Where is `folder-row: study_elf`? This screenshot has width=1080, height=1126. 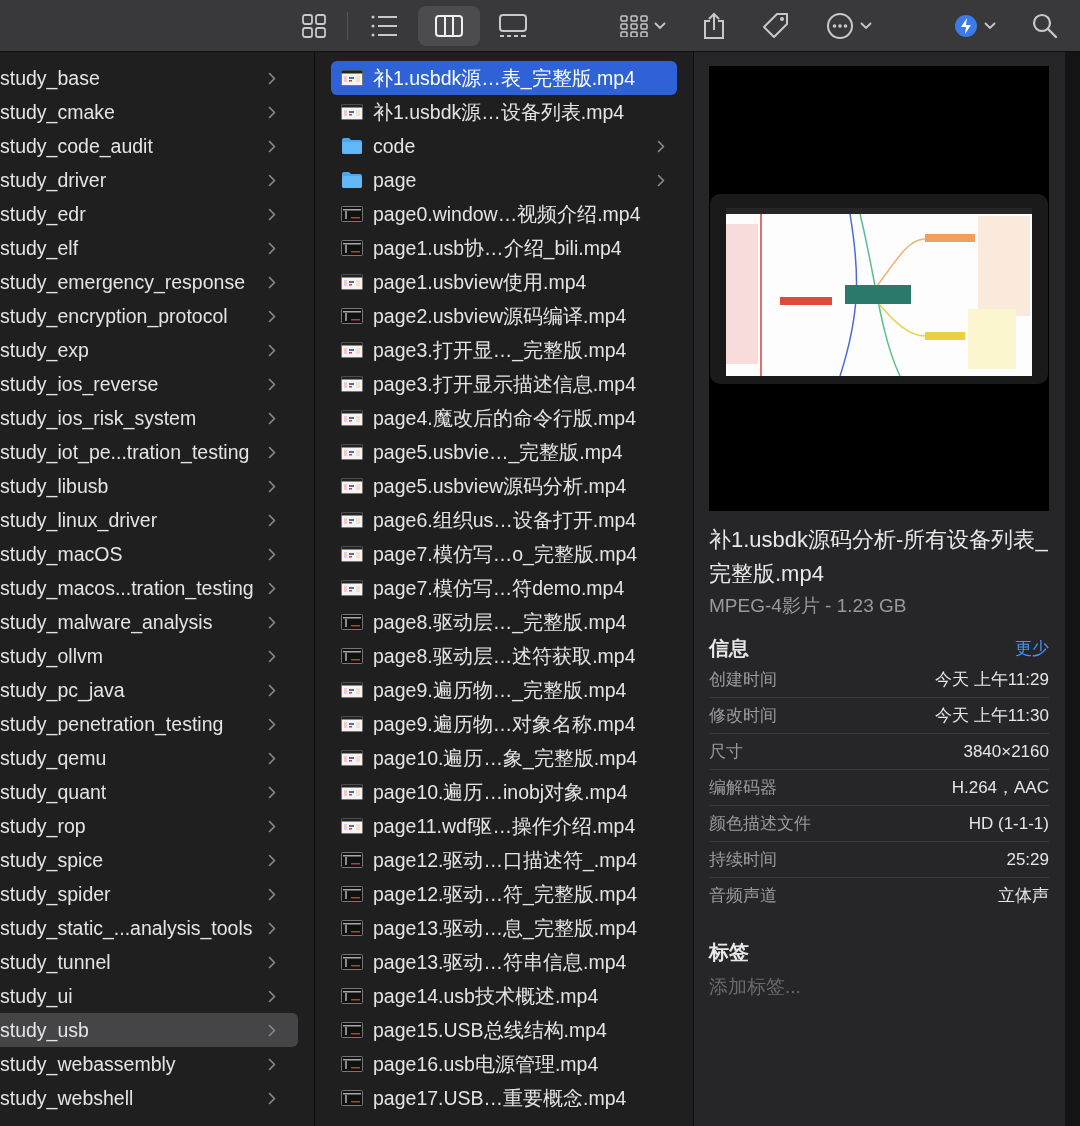
folder-row: study_elf is located at coordinates (149, 248).